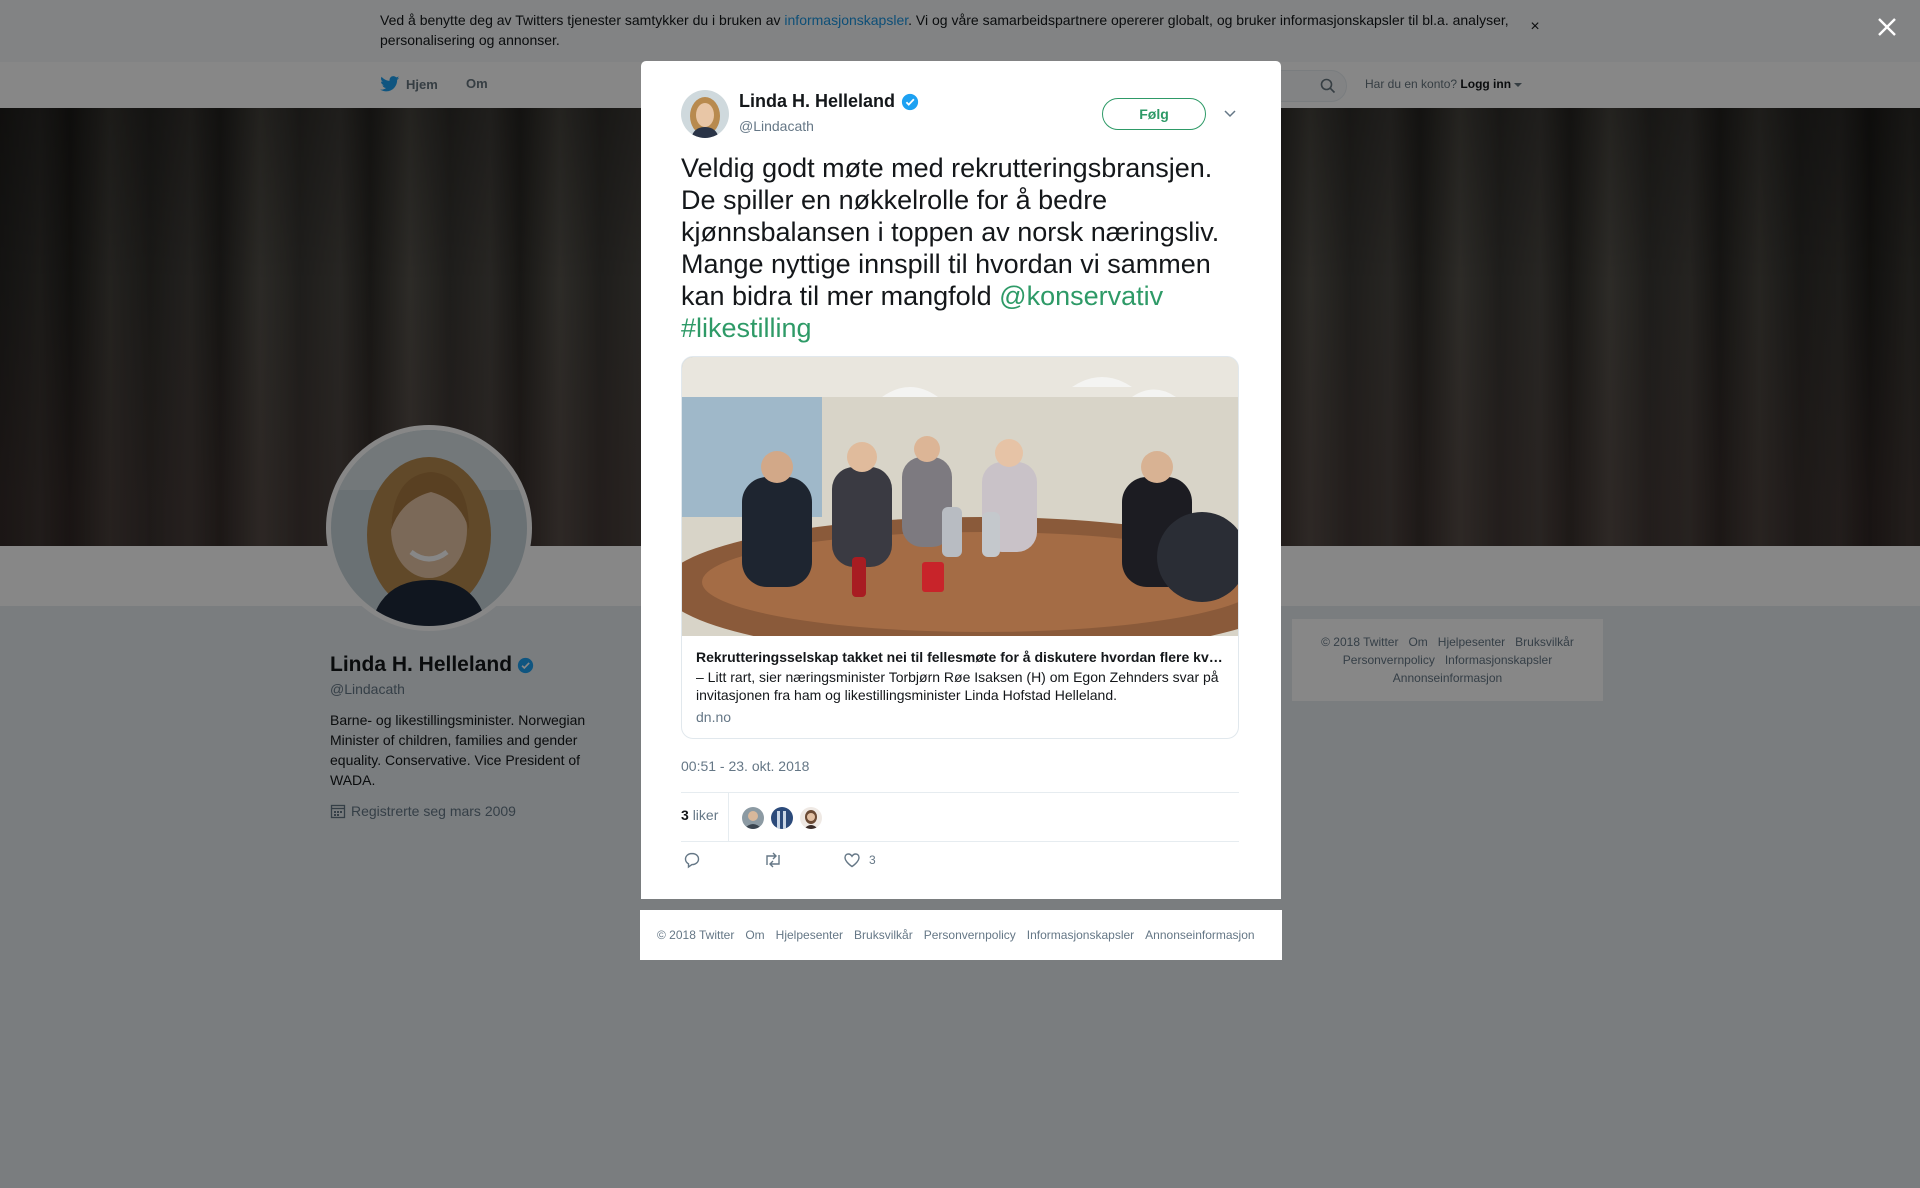  I want to click on footer-link: Bruksvilkår, so click(883, 935).